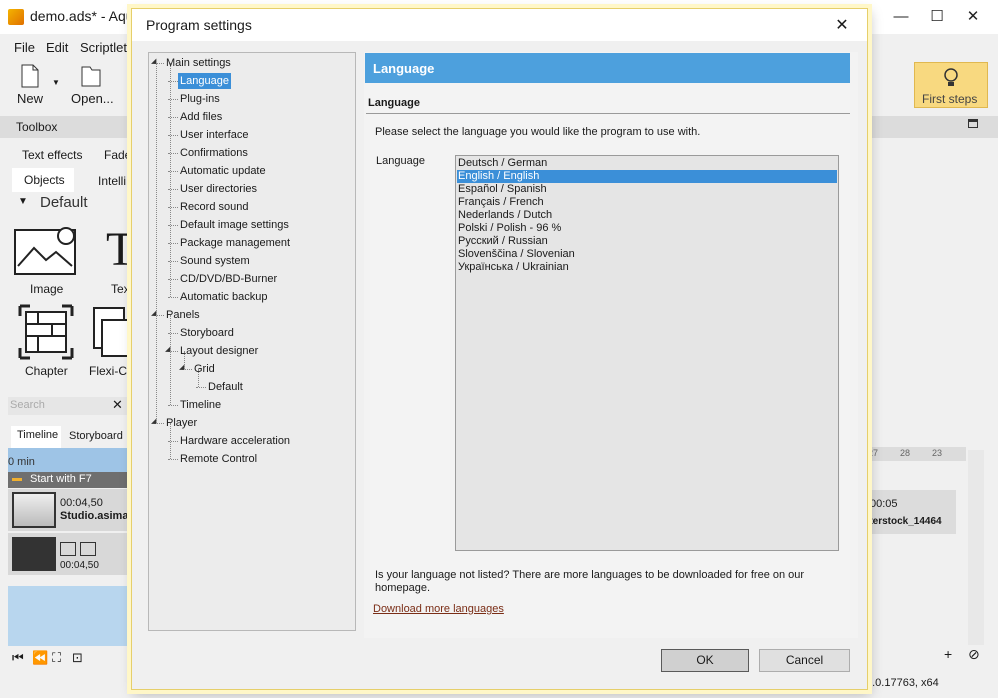 The width and height of the screenshot is (998, 698). What do you see at coordinates (394, 103) in the screenshot?
I see `section-label: Language` at bounding box center [394, 103].